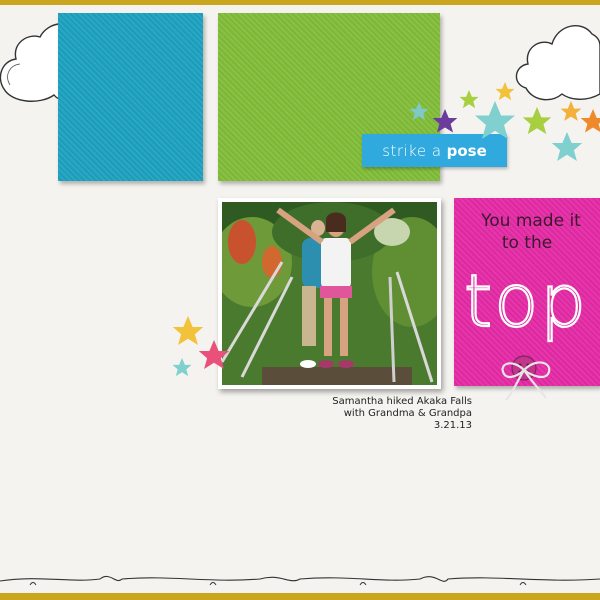 The width and height of the screenshot is (600, 600). Describe the element at coordinates (402, 401) in the screenshot. I see `caption-line-1: Samantha hiked Akaka Falls` at that location.